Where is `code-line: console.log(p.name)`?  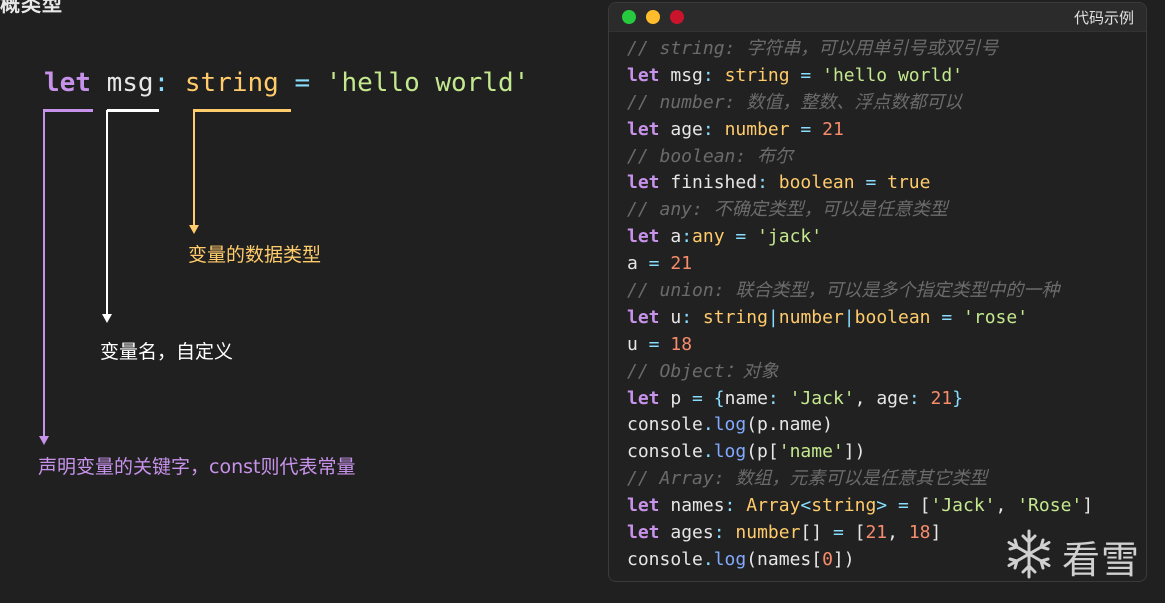
code-line: console.log(p.name) is located at coordinates (860, 425).